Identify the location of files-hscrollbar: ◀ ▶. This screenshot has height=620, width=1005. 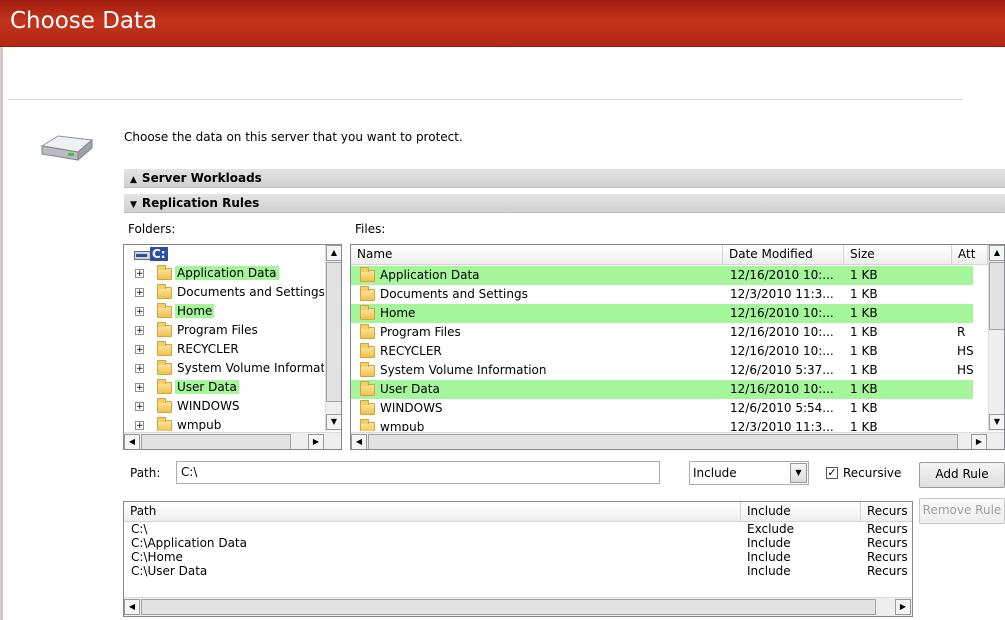
(677, 440).